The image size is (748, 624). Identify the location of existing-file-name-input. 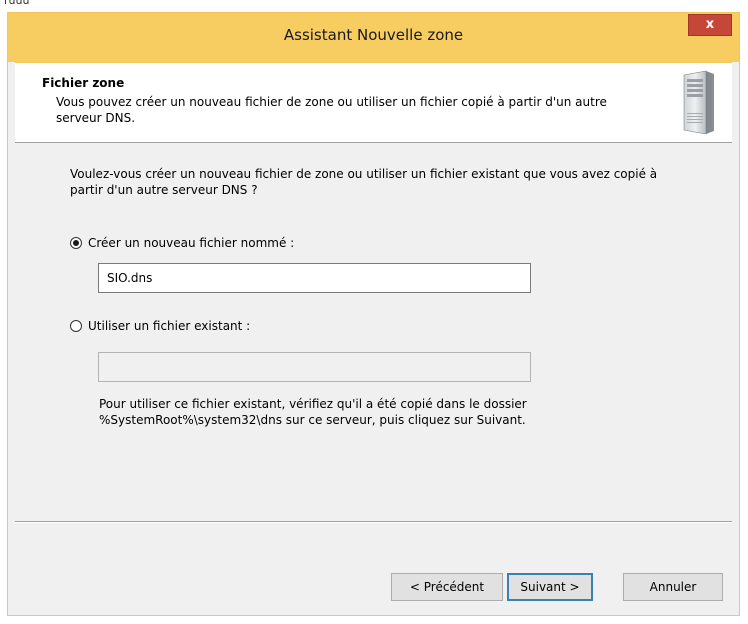
(314, 367).